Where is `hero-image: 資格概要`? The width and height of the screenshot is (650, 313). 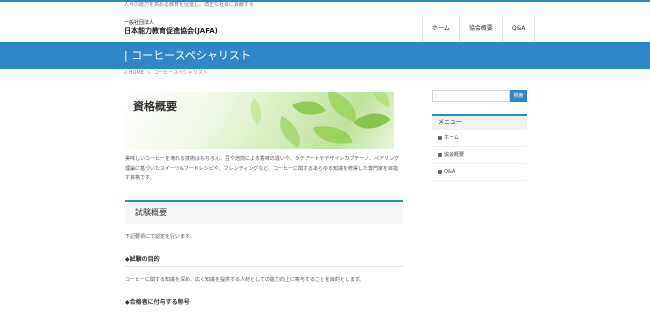 hero-image: 資格概要 is located at coordinates (259, 120).